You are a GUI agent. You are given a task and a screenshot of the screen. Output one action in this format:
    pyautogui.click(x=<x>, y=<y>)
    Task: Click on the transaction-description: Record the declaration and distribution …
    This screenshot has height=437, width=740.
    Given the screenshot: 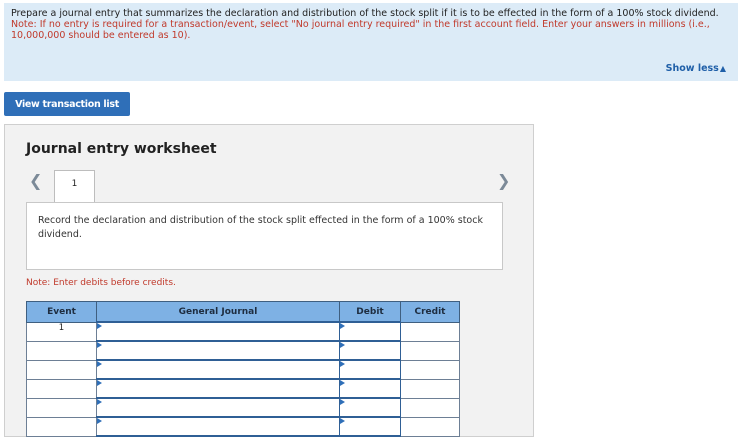 What is the action you would take?
    pyautogui.click(x=264, y=236)
    